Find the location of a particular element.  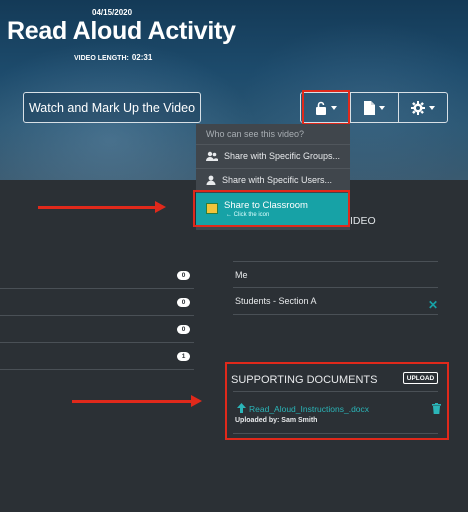

video-length-value: 02:31 is located at coordinates (142, 57).